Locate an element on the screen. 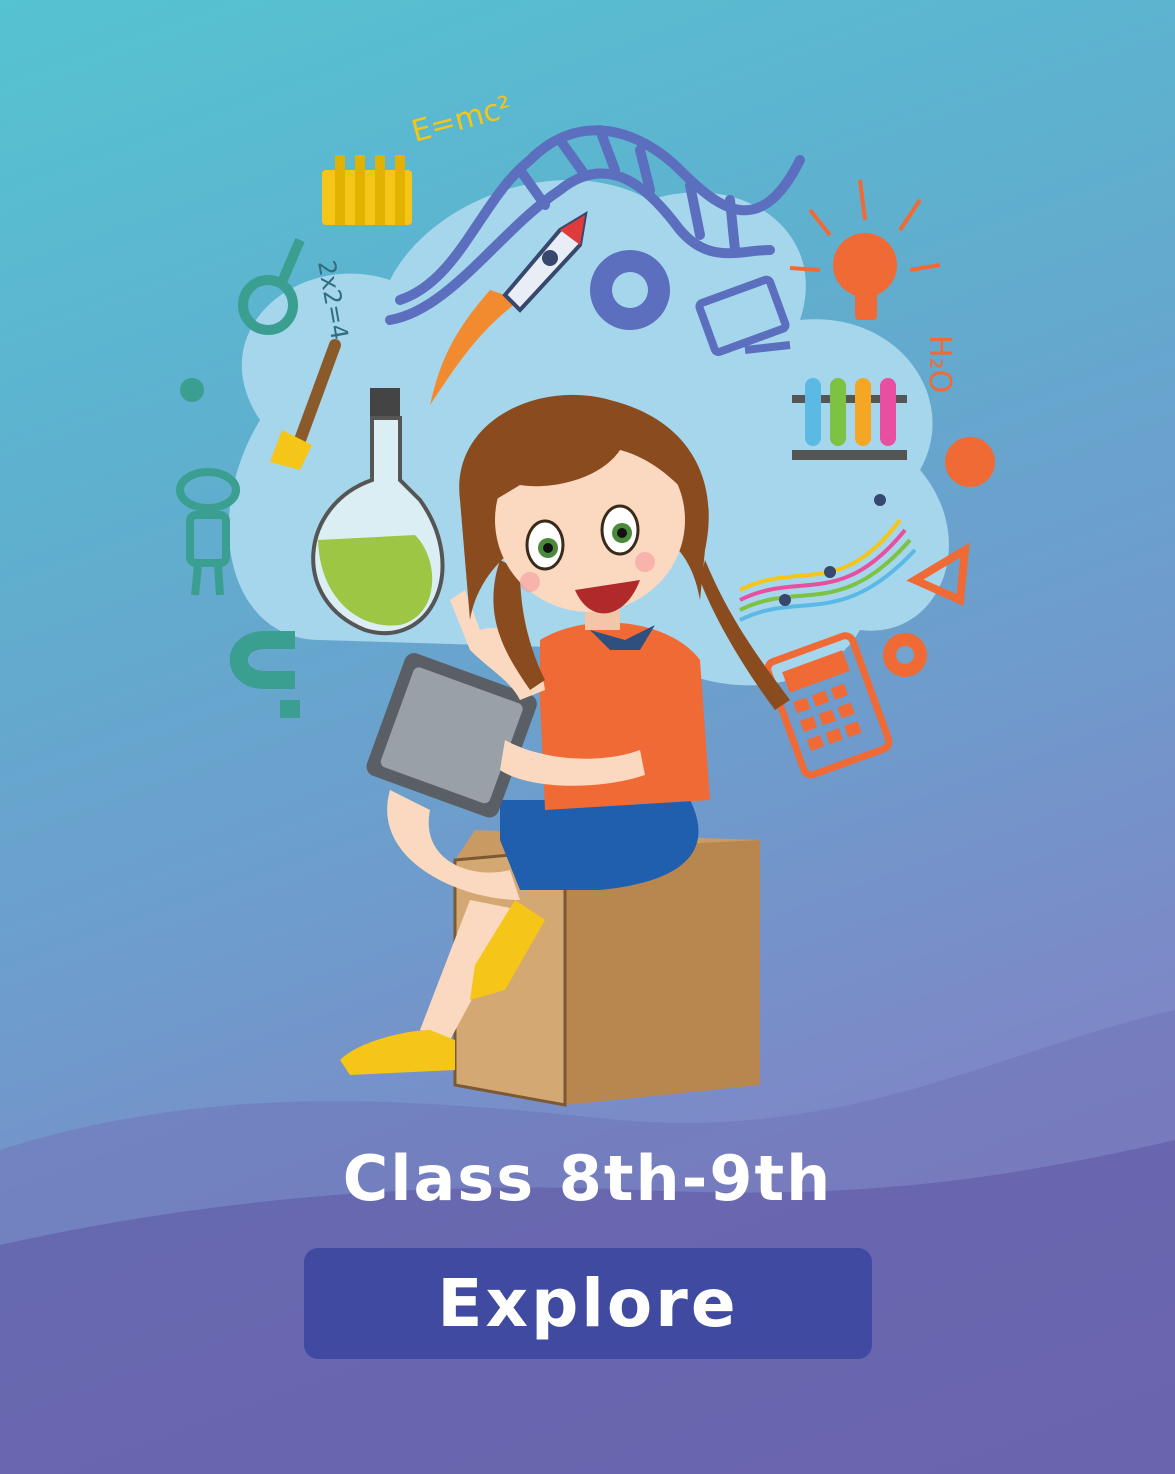 This screenshot has width=1175, height=1474. abacus-icon is located at coordinates (367, 190).